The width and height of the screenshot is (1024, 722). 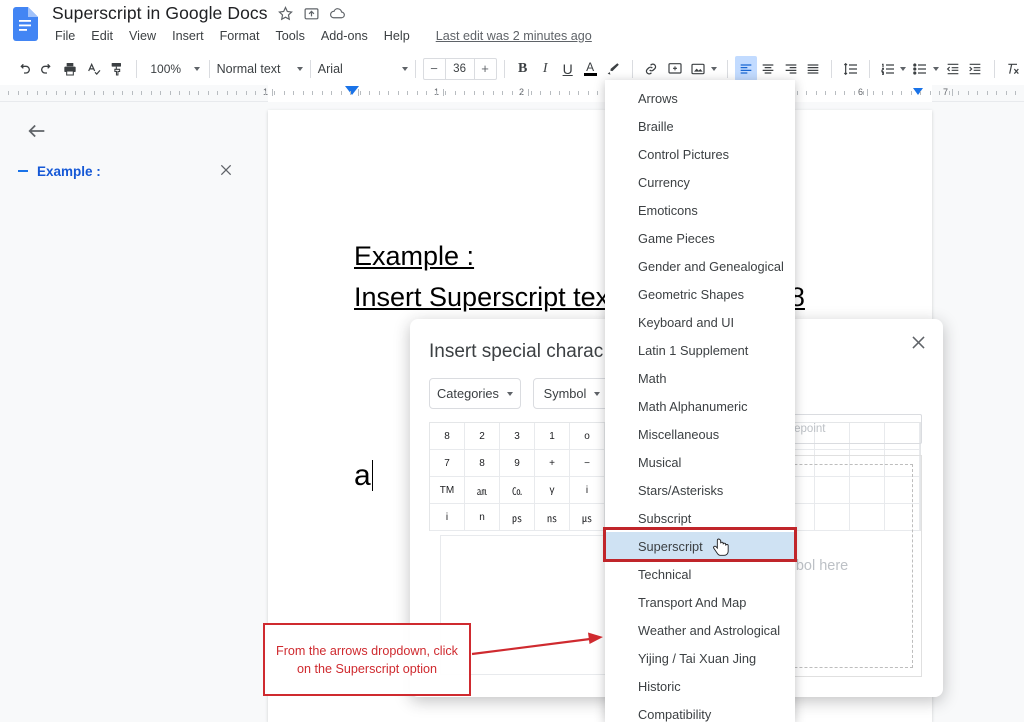 I want to click on menu-file: File, so click(x=65, y=36).